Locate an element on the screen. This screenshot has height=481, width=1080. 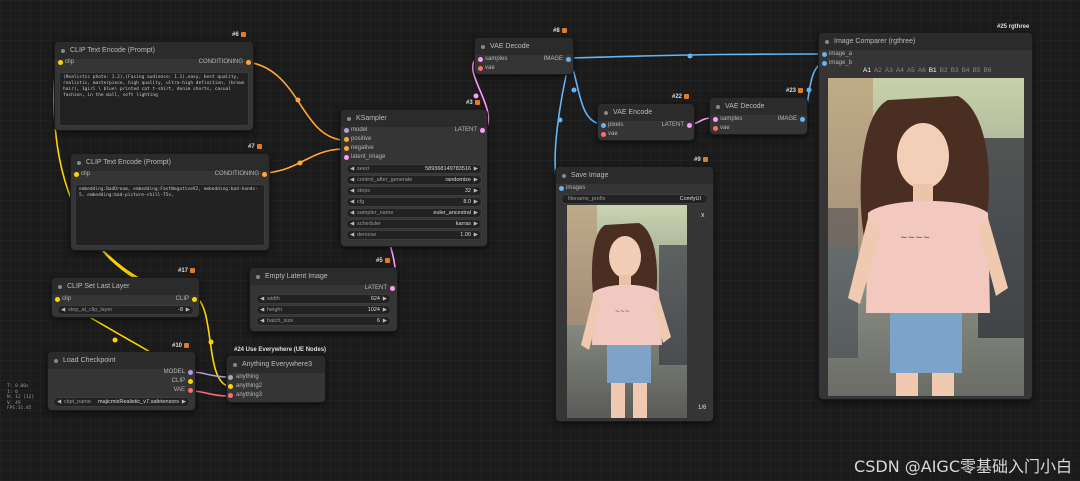
node-title: Load Checkpoint is located at coordinates (121, 360).